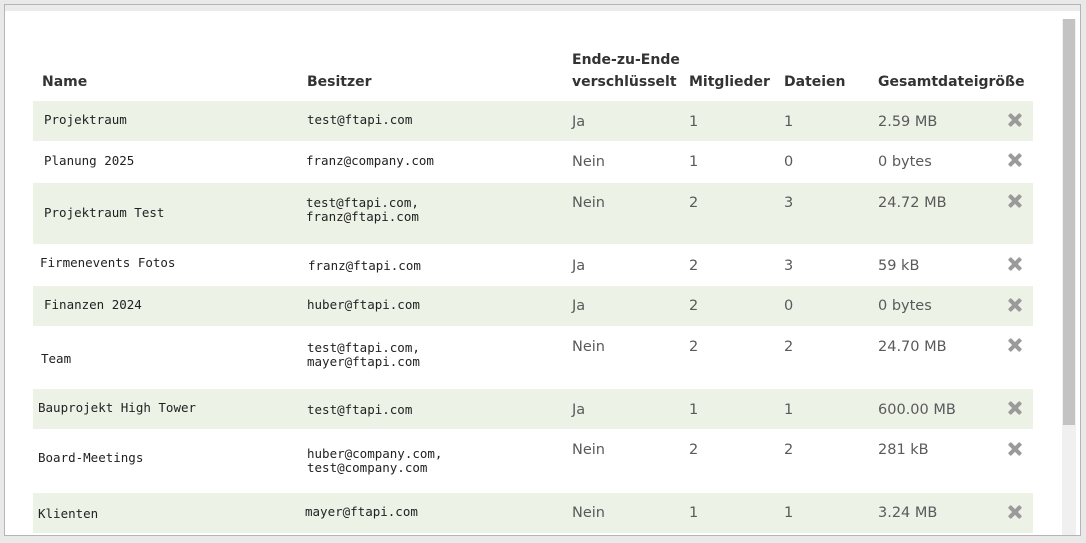  What do you see at coordinates (917, 410) in the screenshot?
I see `room-size: 600.00 MB` at bounding box center [917, 410].